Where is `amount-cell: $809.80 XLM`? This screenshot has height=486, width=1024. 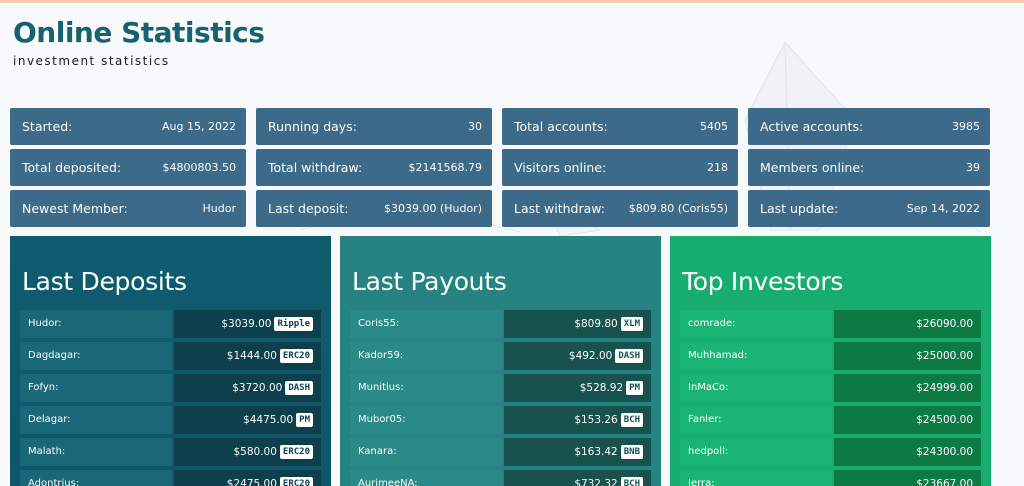 amount-cell: $809.80 XLM is located at coordinates (577, 324).